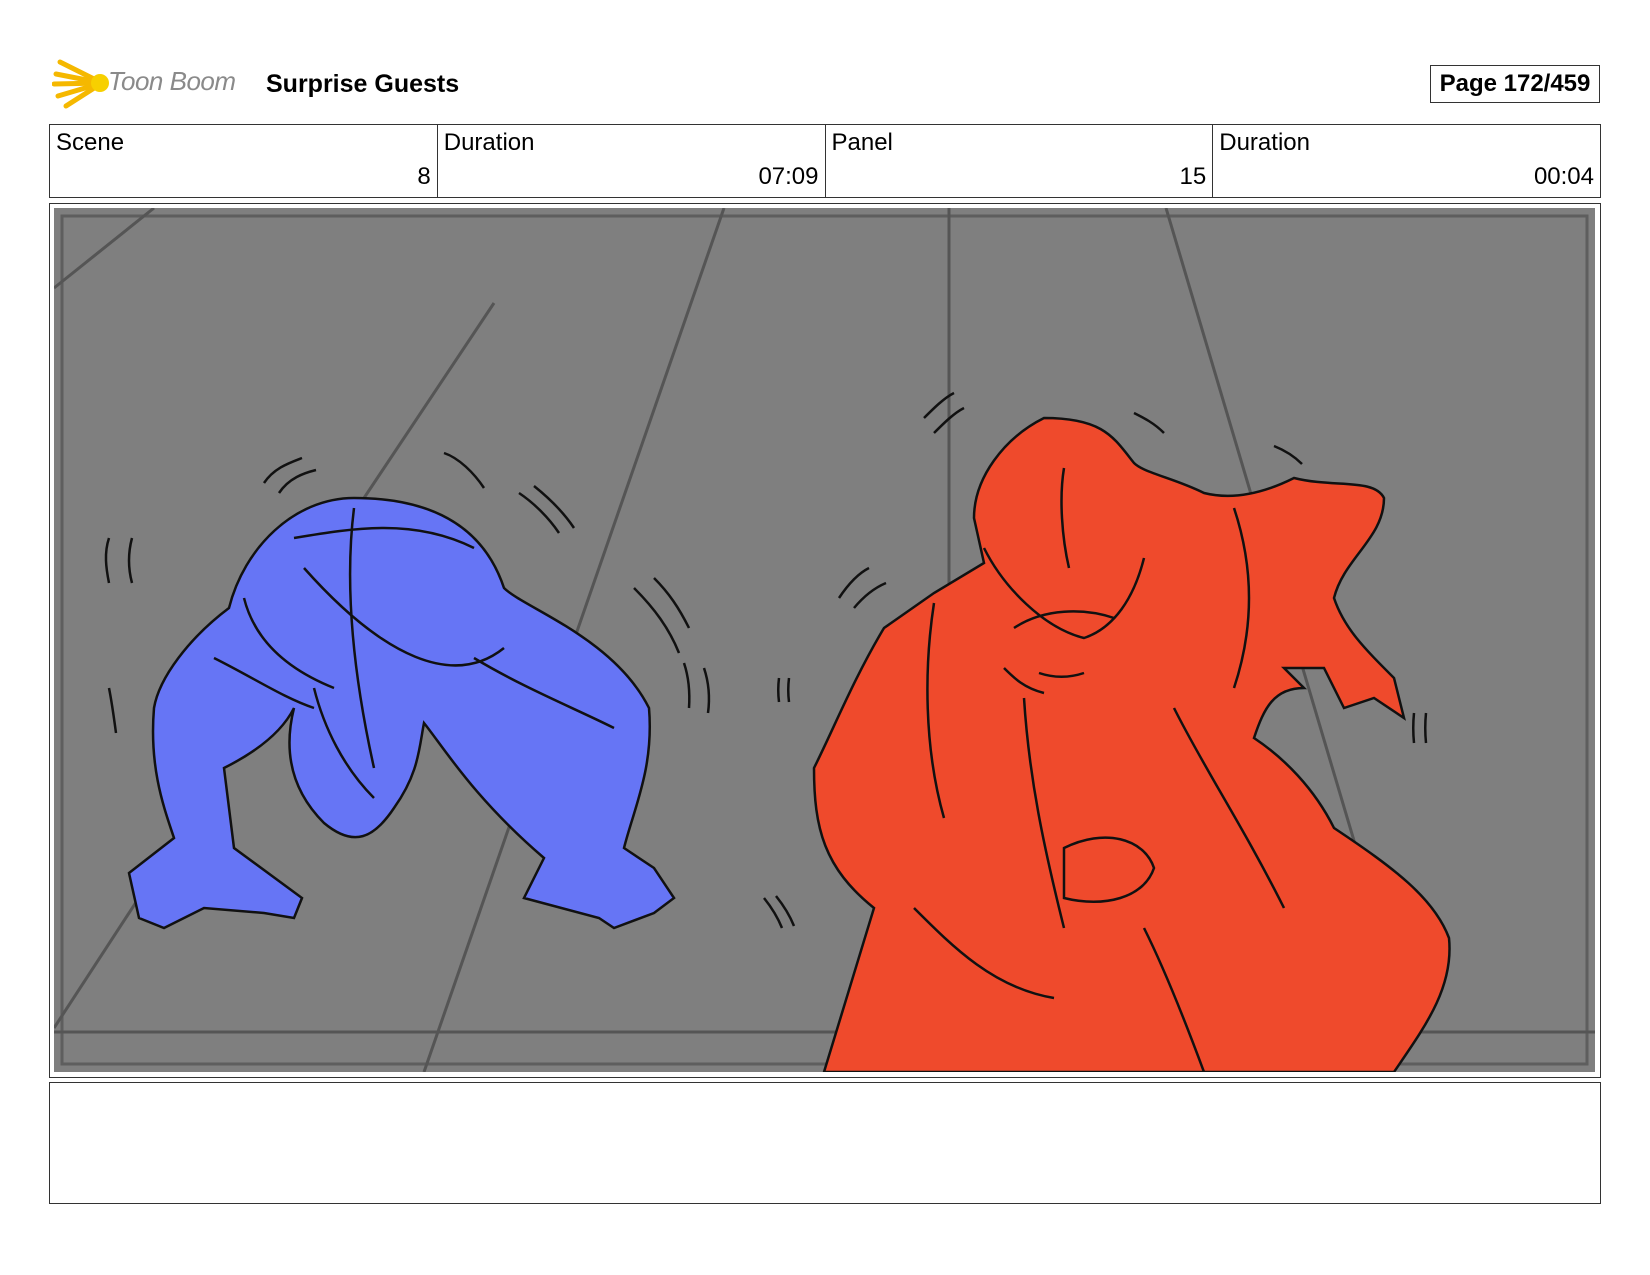 Image resolution: width=1650 pixels, height=1275 pixels. Describe the element at coordinates (862, 142) in the screenshot. I see `panel-label: Panel` at that location.